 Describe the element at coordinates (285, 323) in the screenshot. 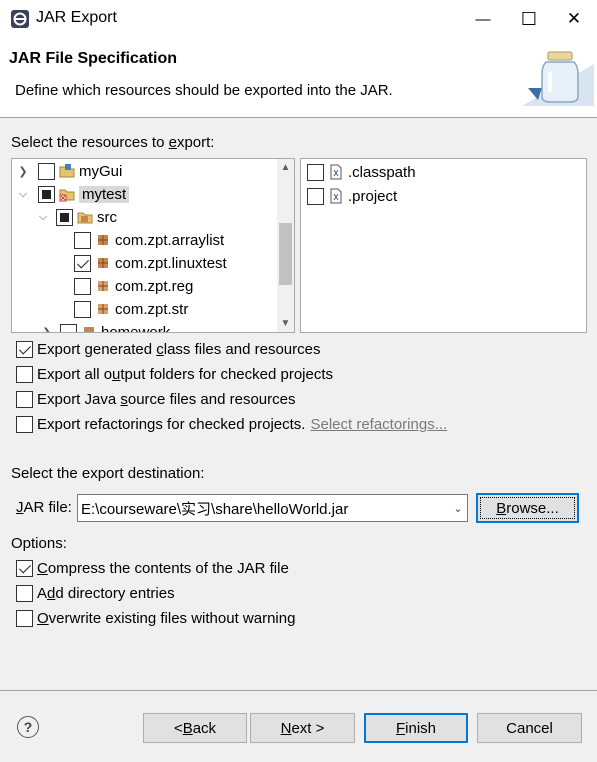

I see `scroll-down-icon: ▼` at that location.